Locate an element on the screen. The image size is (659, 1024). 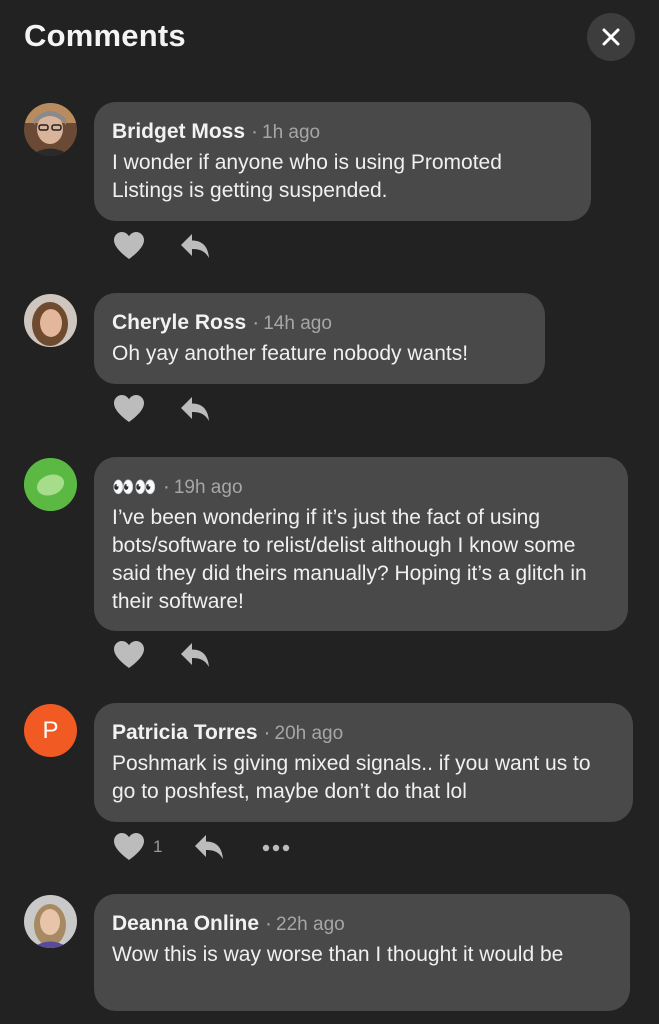
avatar-letter: P is located at coordinates (50, 730).